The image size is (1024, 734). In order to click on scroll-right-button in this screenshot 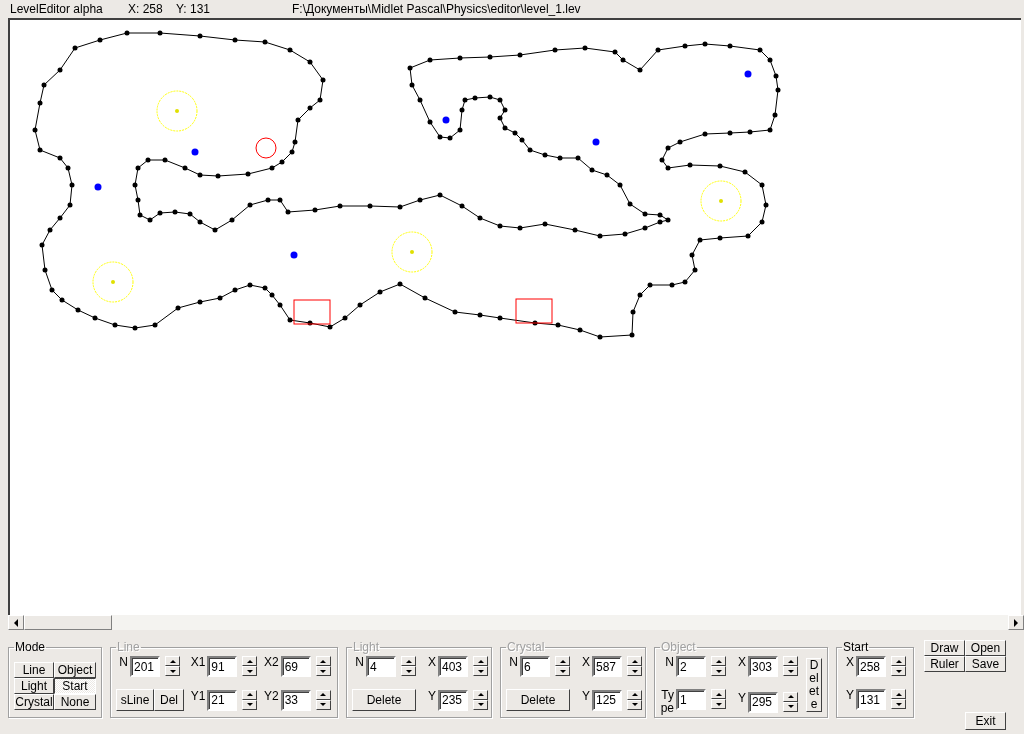, I will do `click(1016, 622)`.